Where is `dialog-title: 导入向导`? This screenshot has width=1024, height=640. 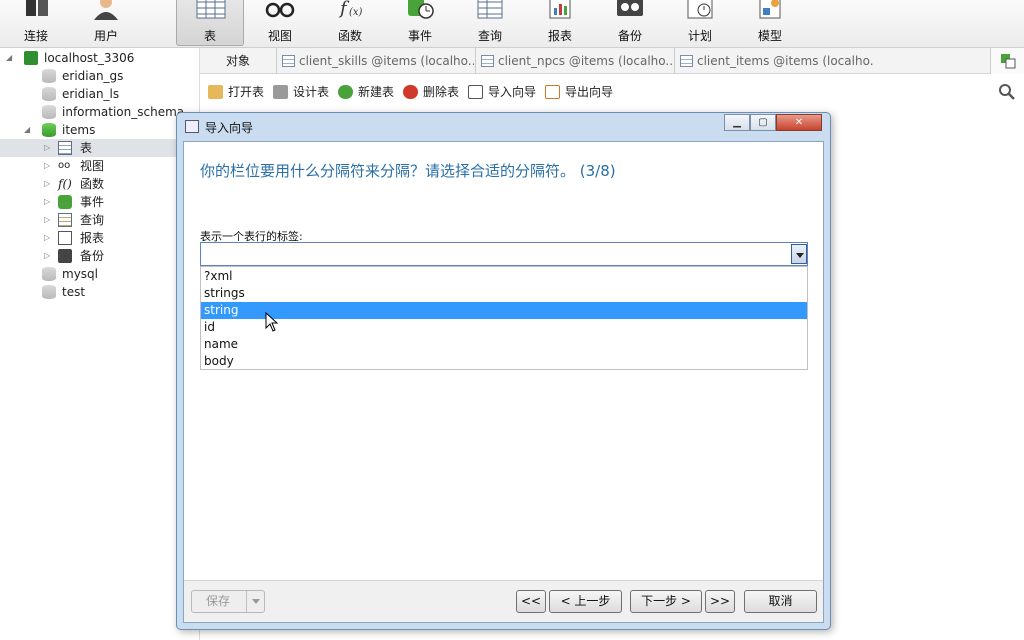
dialog-title: 导入向导 is located at coordinates (229, 128).